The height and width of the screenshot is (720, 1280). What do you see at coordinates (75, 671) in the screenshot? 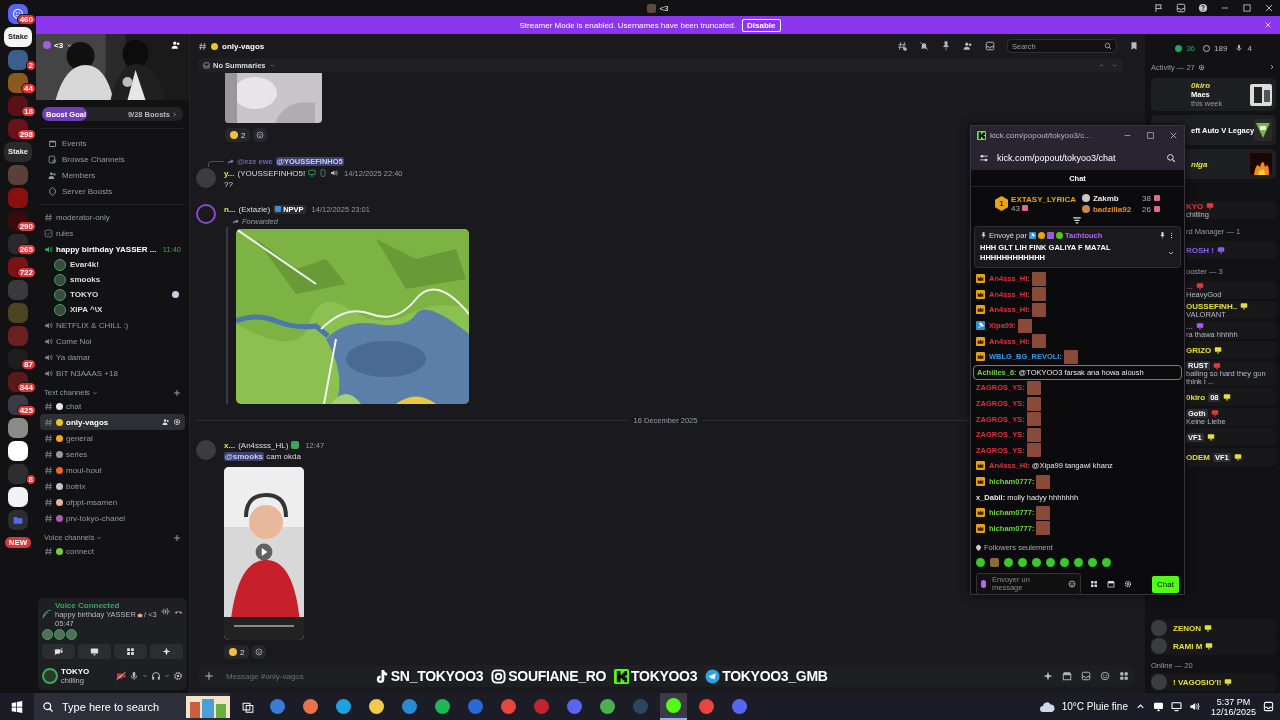
I see `username: TOKYO` at bounding box center [75, 671].